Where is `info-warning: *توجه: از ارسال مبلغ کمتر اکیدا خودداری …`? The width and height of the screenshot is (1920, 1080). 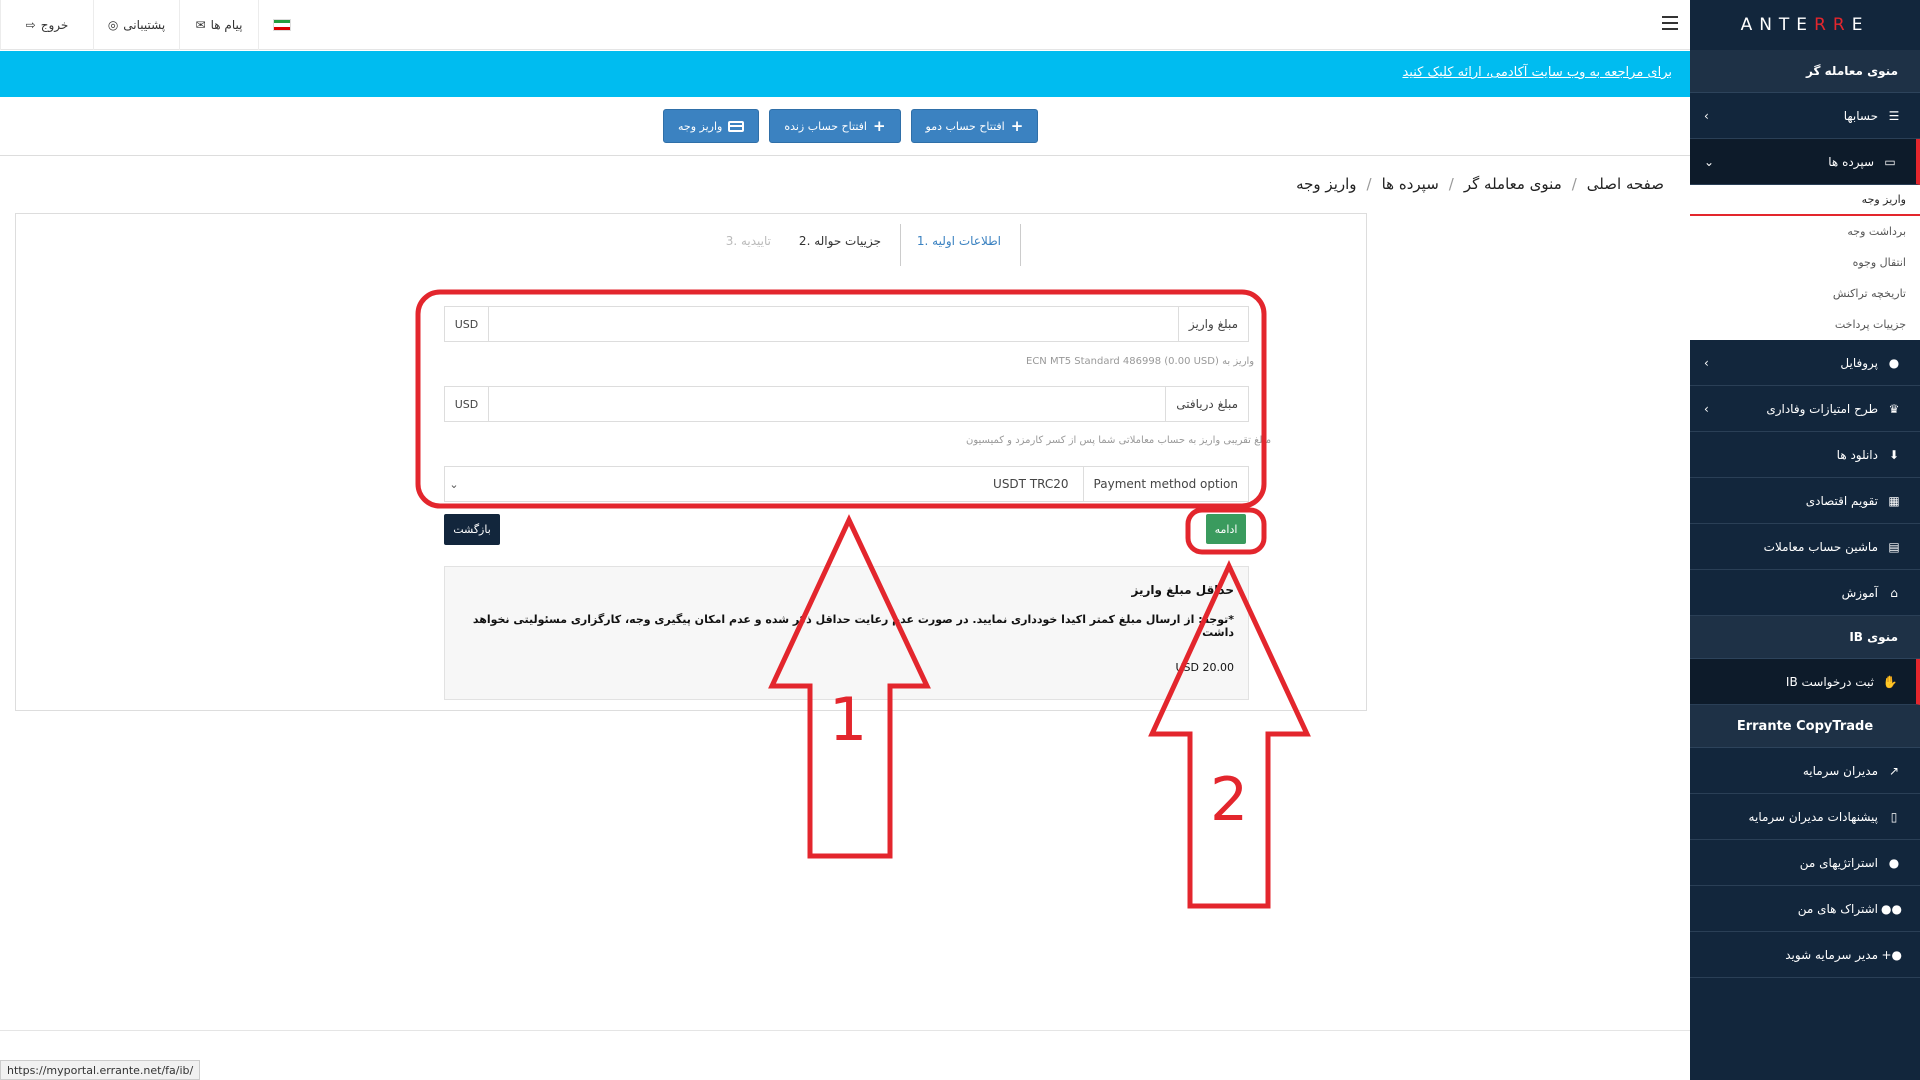
info-warning: *توجه: از ارسال مبلغ کمتر اکیدا خودداری … is located at coordinates (853, 626).